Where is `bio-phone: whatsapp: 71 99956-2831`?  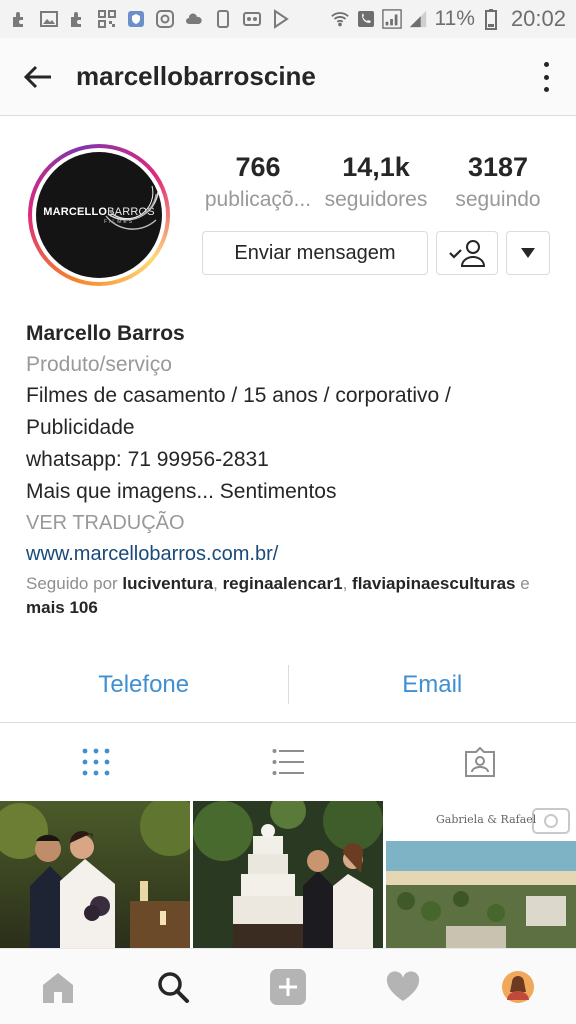
bio-phone: whatsapp: 71 99956-2831 is located at coordinates (147, 459).